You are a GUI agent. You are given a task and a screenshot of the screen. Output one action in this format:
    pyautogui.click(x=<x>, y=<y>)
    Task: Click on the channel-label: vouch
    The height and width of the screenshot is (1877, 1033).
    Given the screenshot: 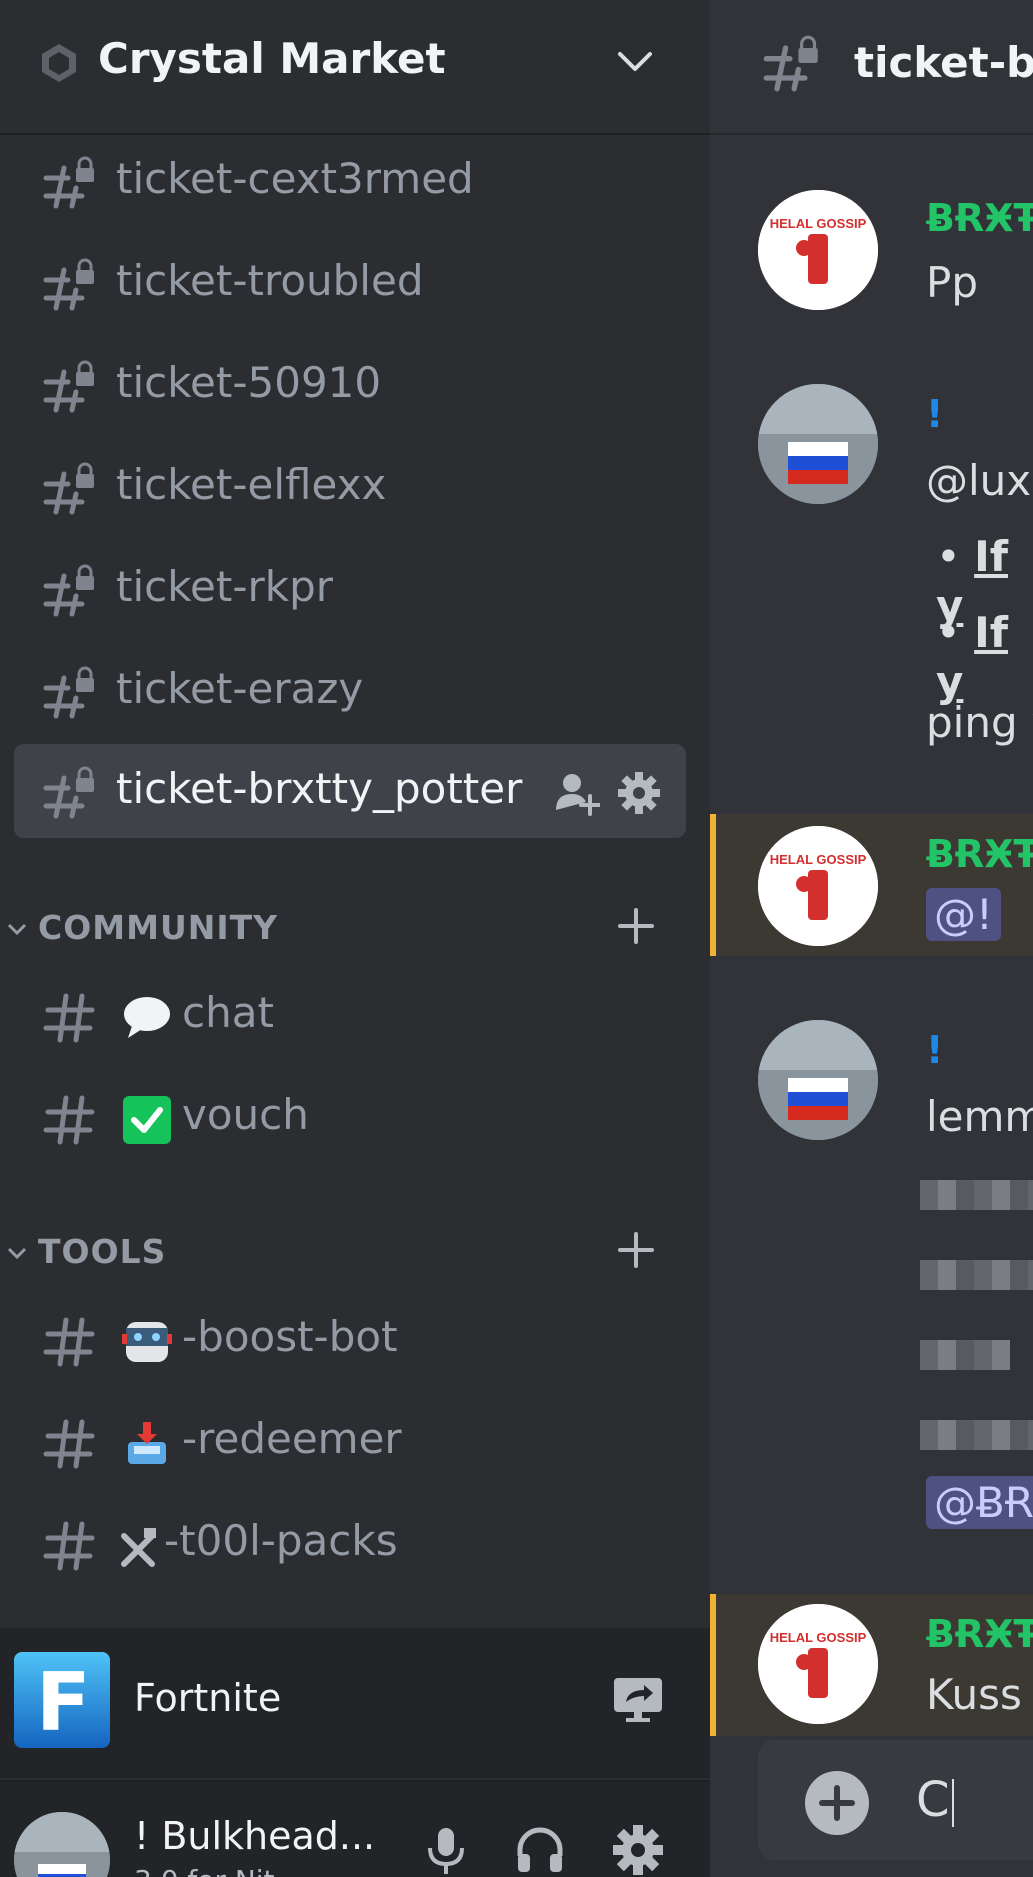 What is the action you would take?
    pyautogui.click(x=245, y=1114)
    